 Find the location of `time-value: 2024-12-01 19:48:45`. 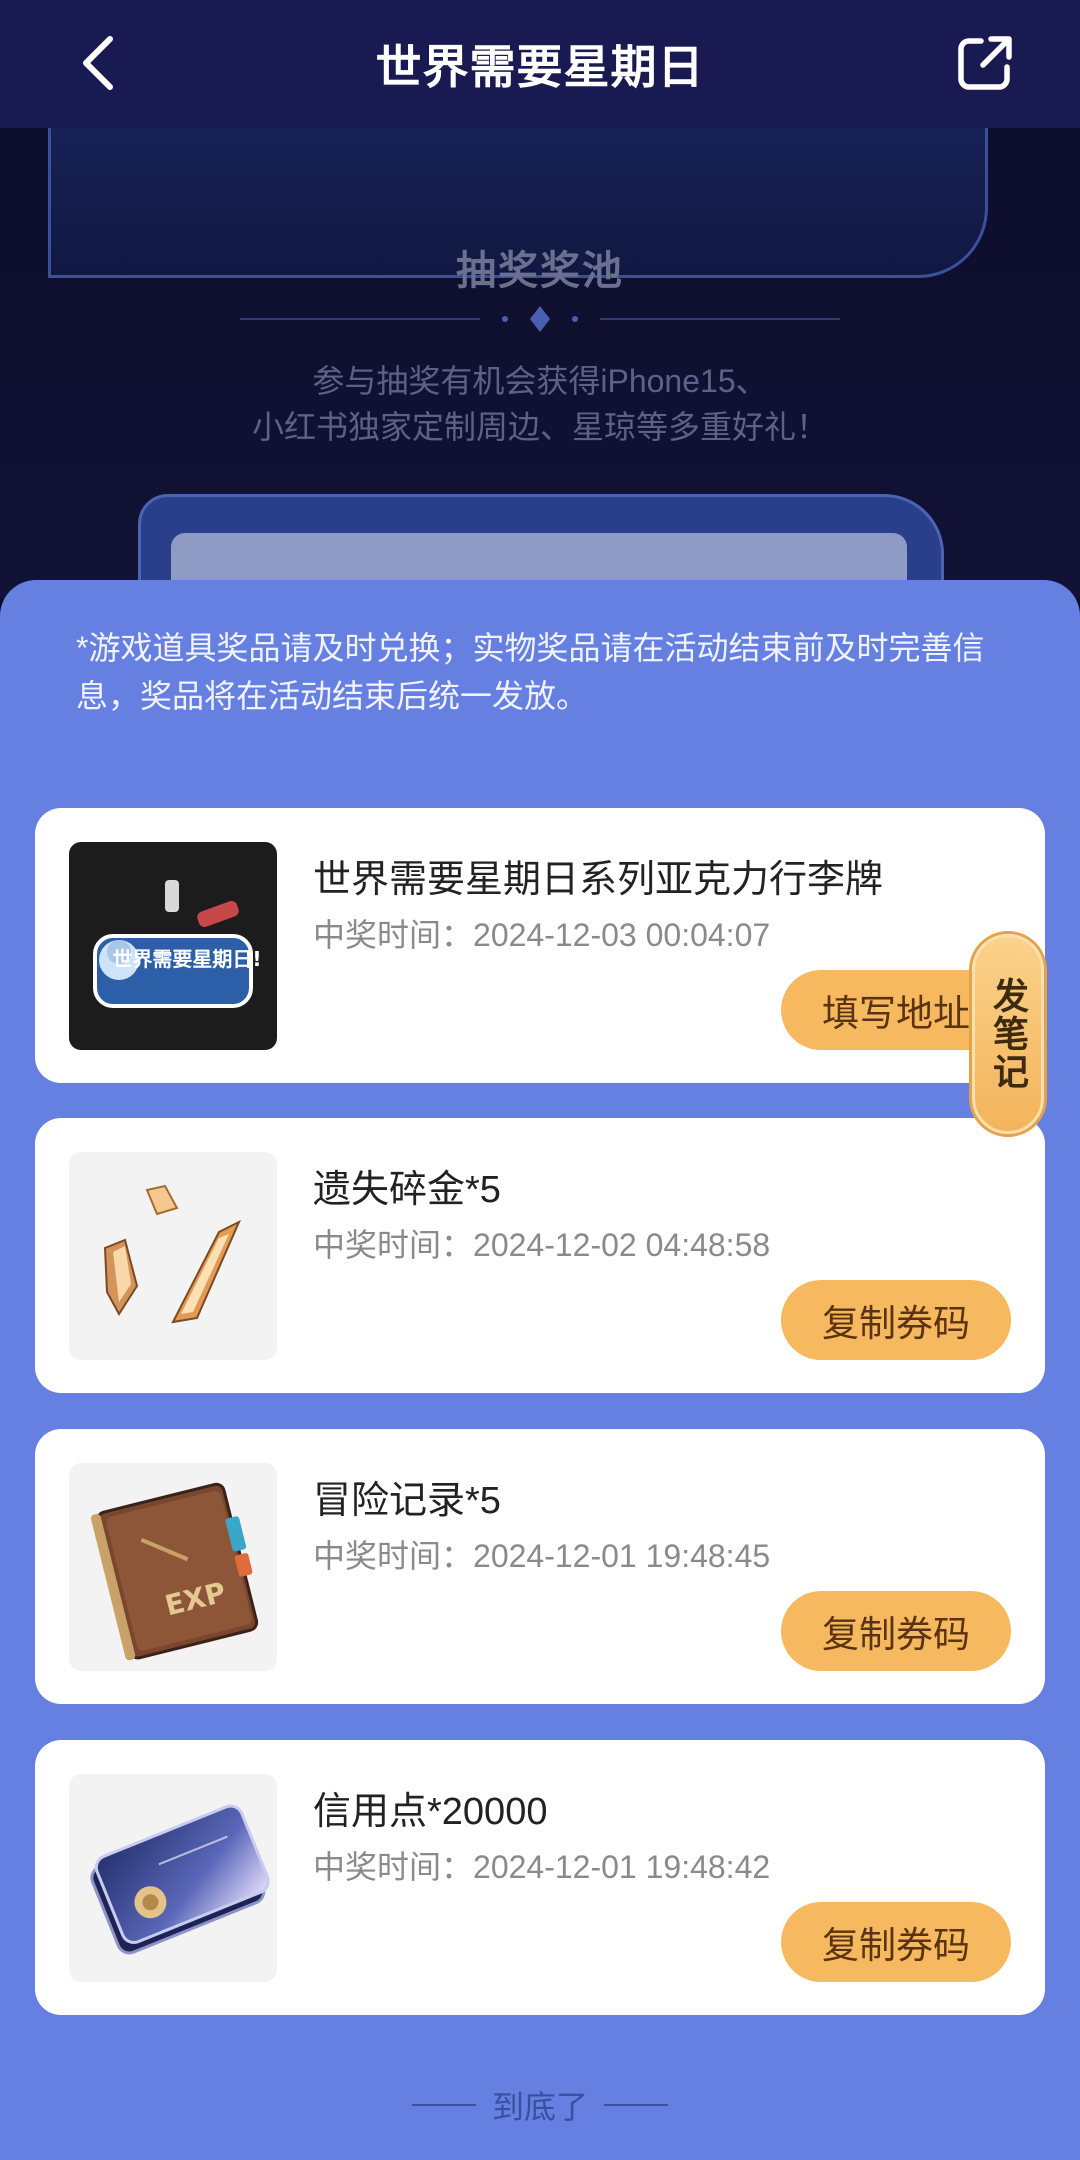

time-value: 2024-12-01 19:48:45 is located at coordinates (622, 1556).